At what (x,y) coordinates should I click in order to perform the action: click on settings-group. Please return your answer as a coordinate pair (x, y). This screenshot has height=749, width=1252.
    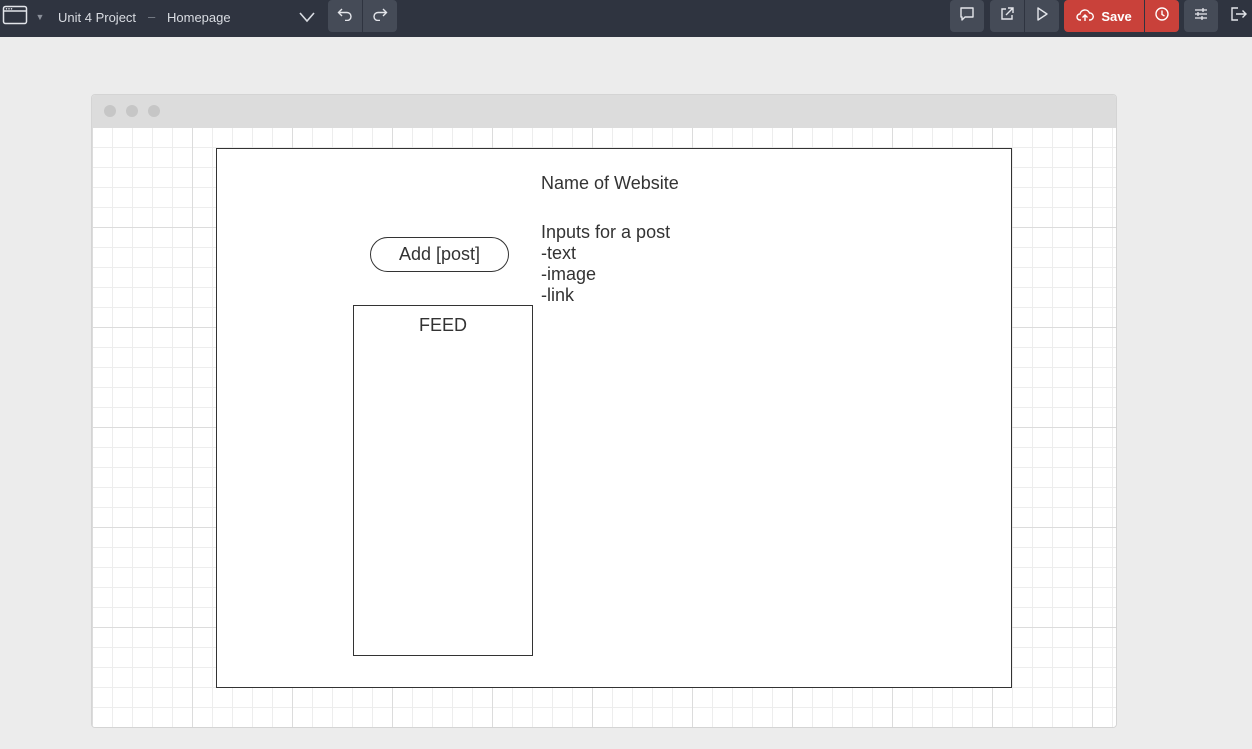
    Looking at the image, I should click on (1201, 16).